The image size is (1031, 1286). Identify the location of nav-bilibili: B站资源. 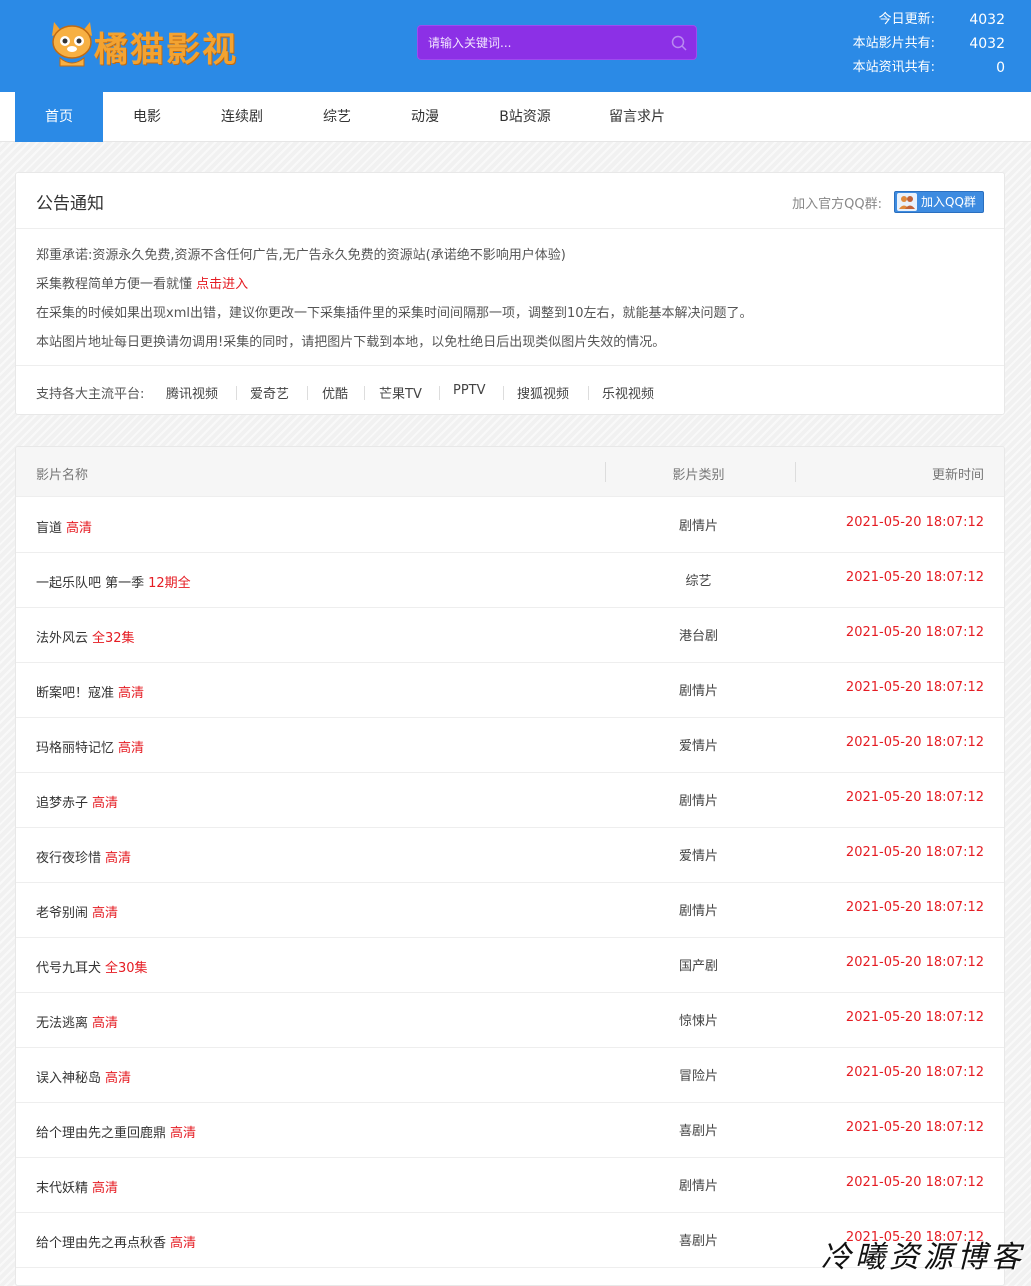
(525, 117).